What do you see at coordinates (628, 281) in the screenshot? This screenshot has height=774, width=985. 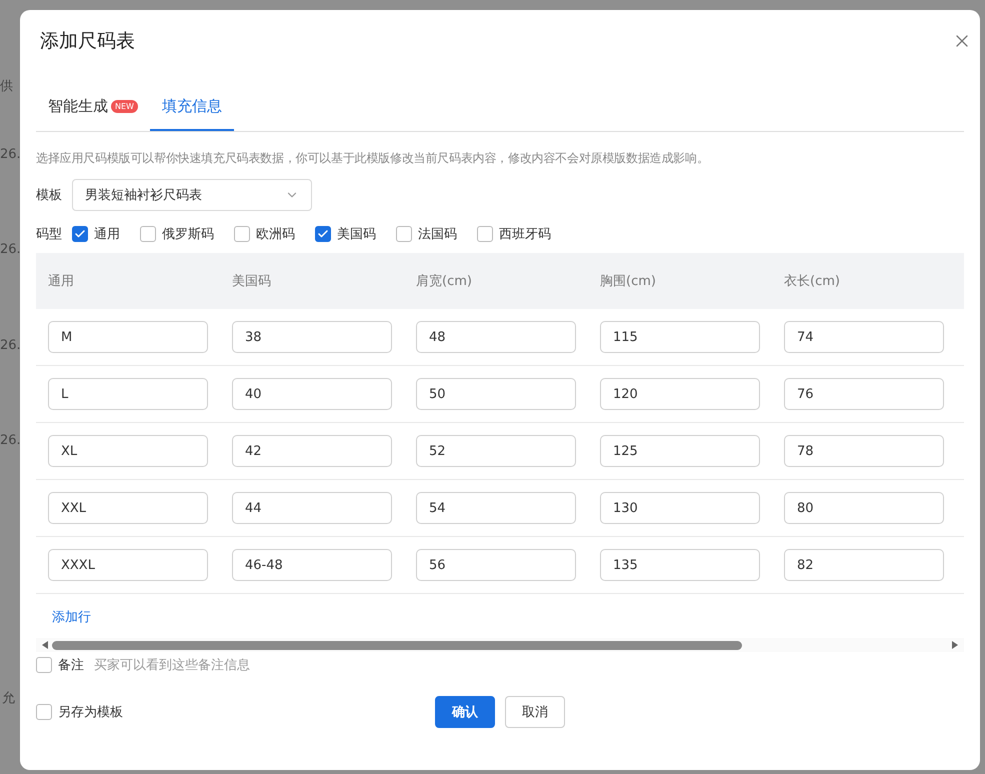 I see `column-header: 胸围(cm)` at bounding box center [628, 281].